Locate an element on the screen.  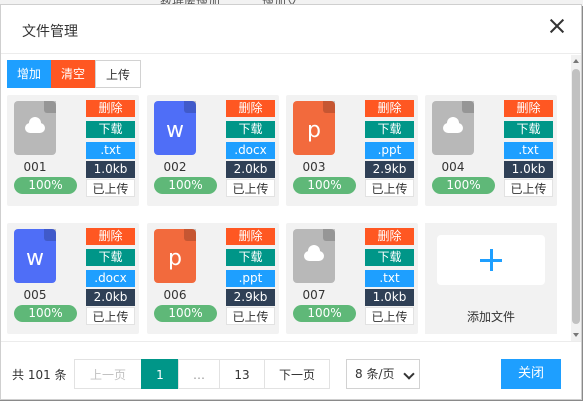
dialog-footer: 共 101 条 上一页 1 … 13 下一页 8 条/页 关闭 is located at coordinates (291, 370).